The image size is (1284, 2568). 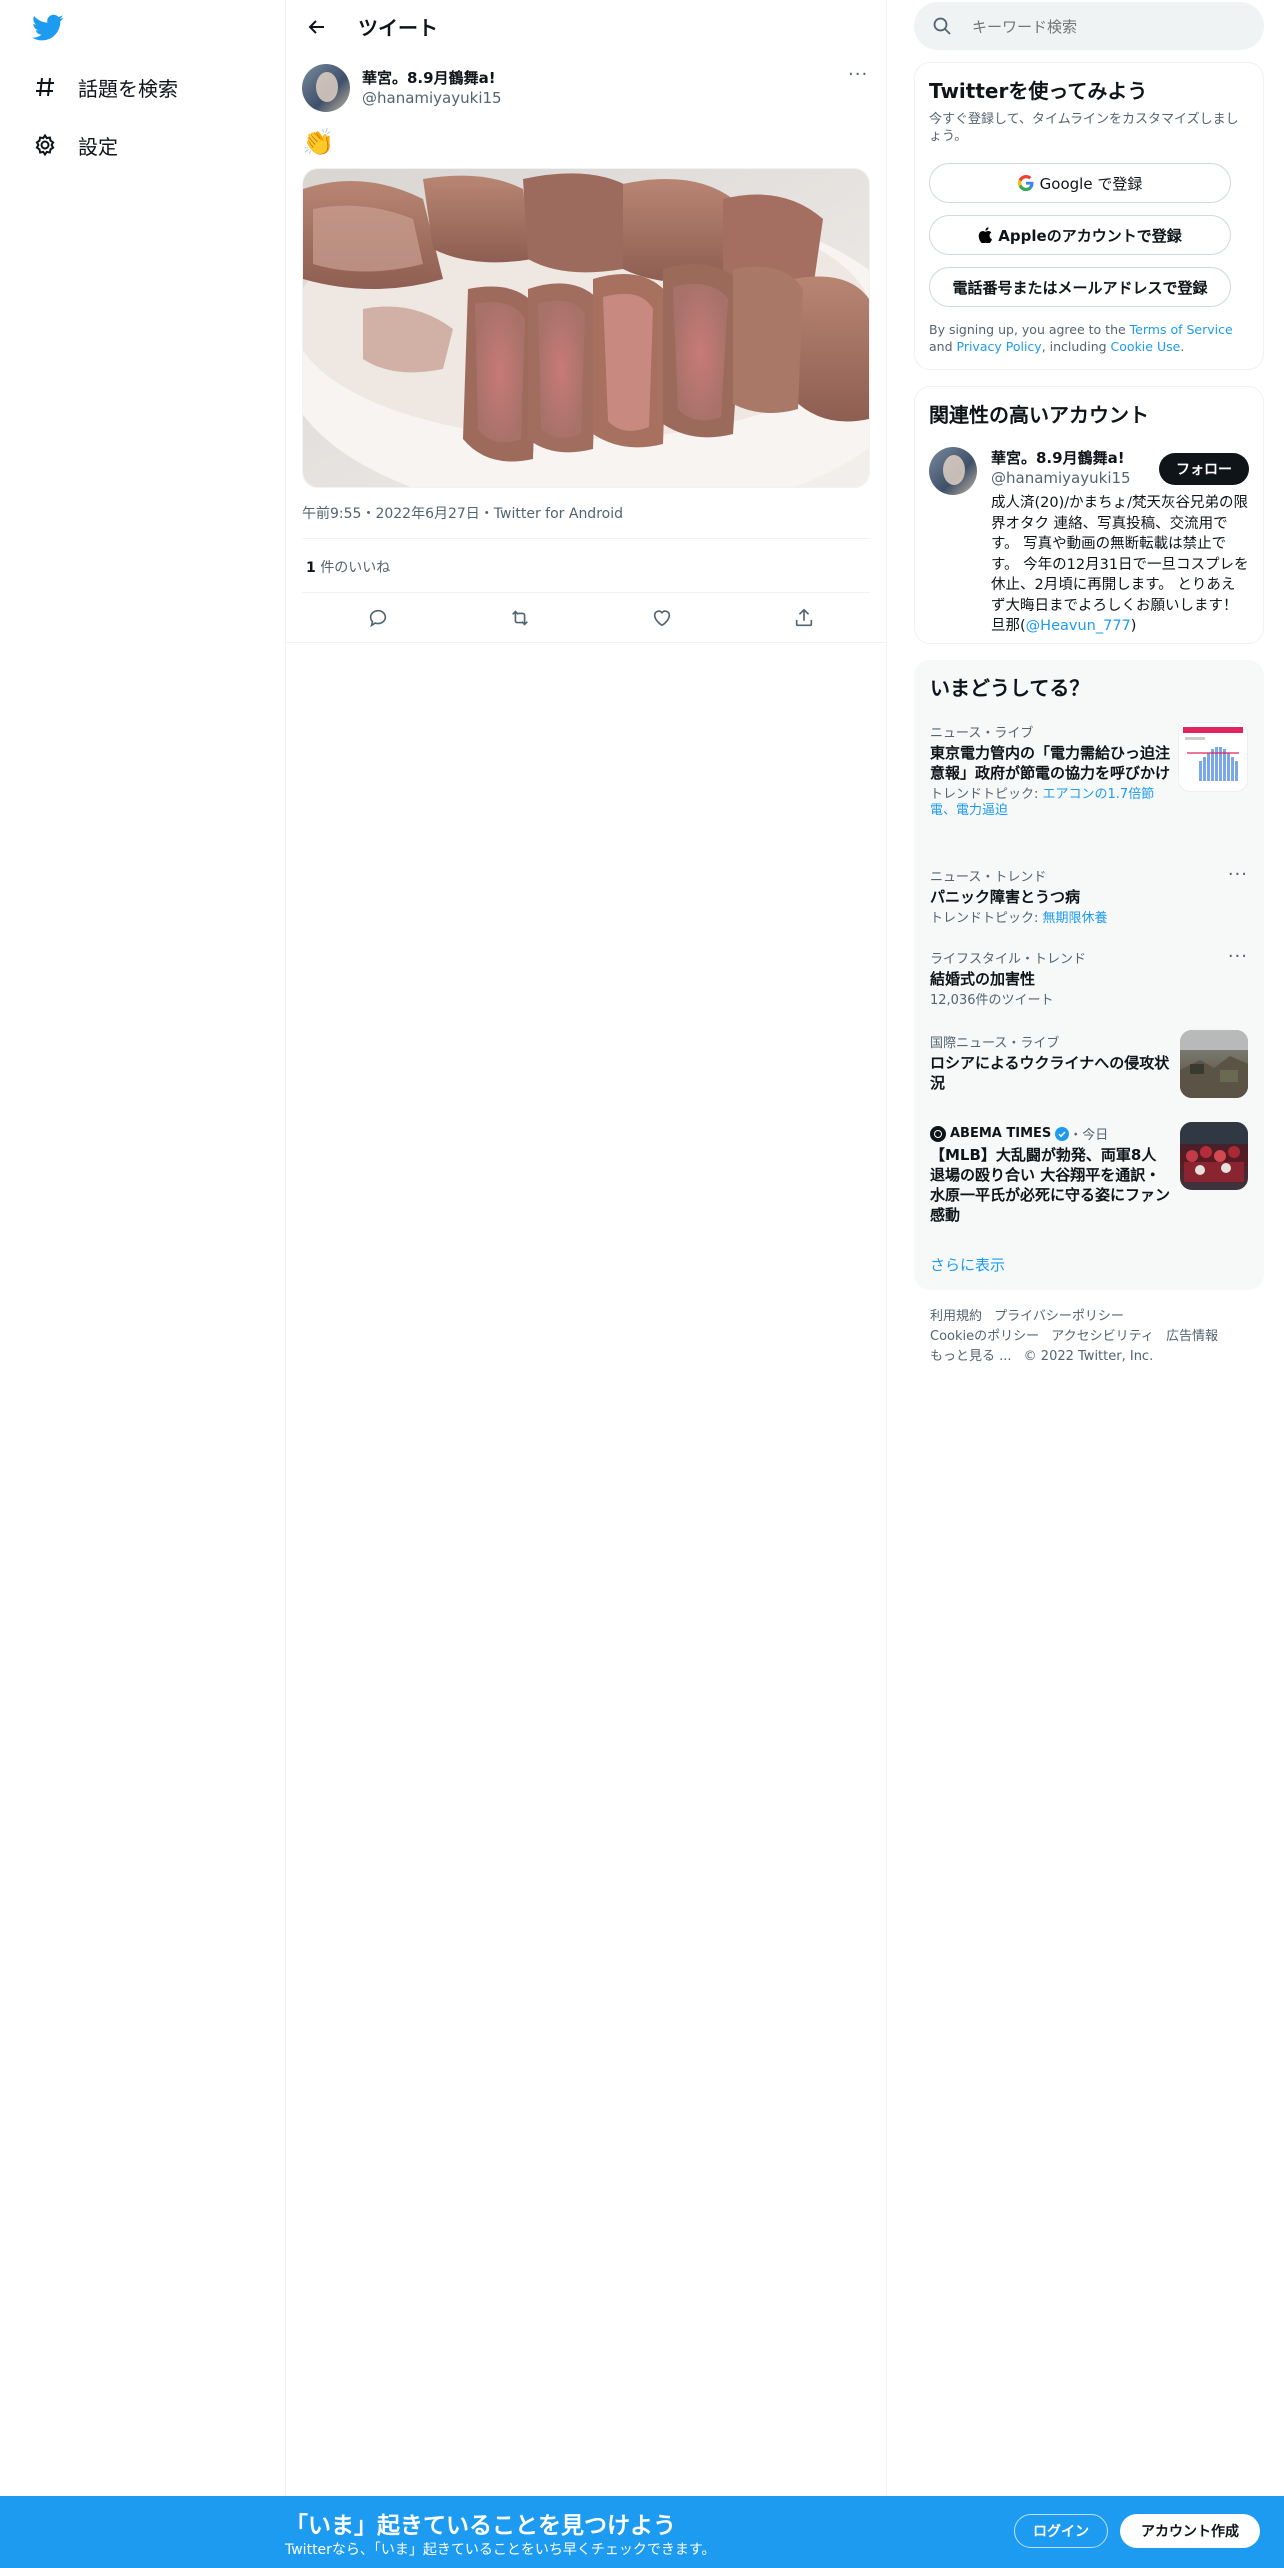 I want to click on create-account-button: アカウント作成, so click(x=1190, y=2531).